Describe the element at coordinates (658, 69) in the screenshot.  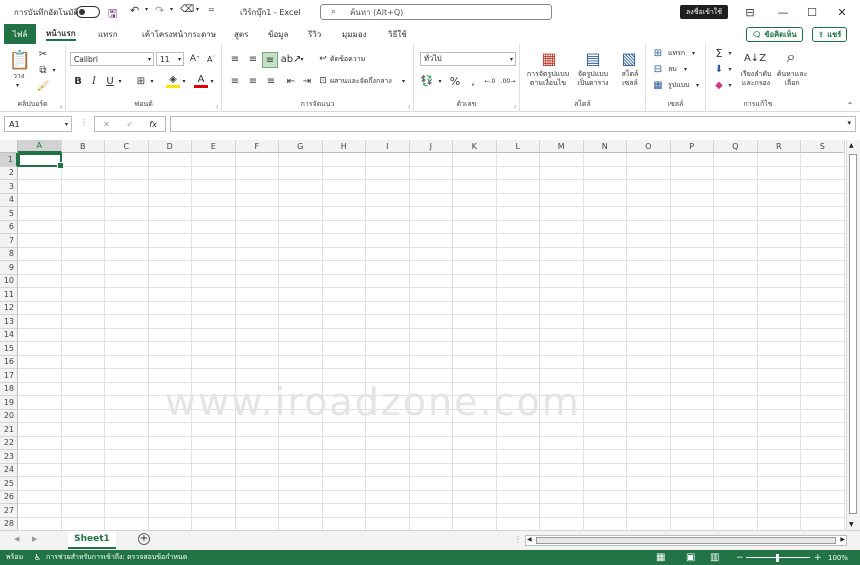
I see `delete-cells-icon: ⊟` at that location.